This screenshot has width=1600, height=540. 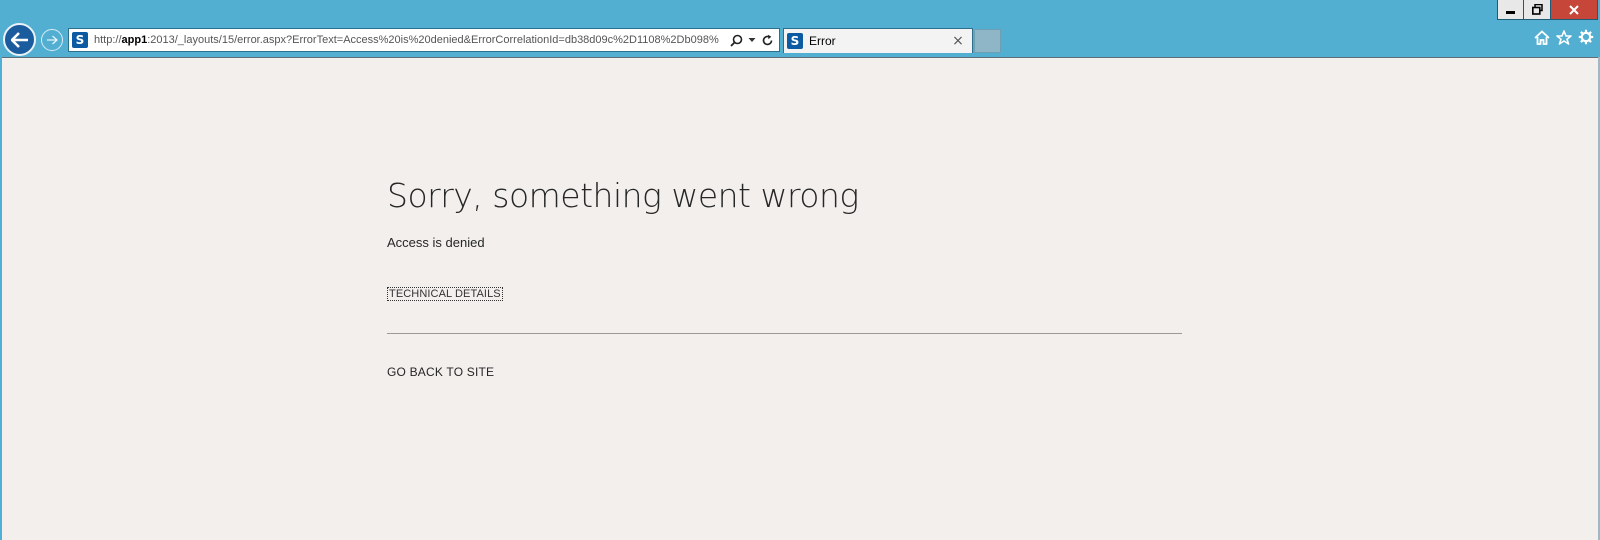 I want to click on home-icon, so click(x=1542, y=37).